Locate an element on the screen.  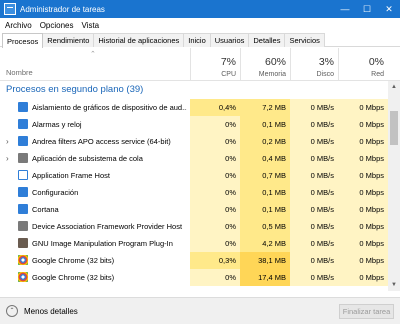
window-title: Administrador de tareas is located at coordinates (62, 9).